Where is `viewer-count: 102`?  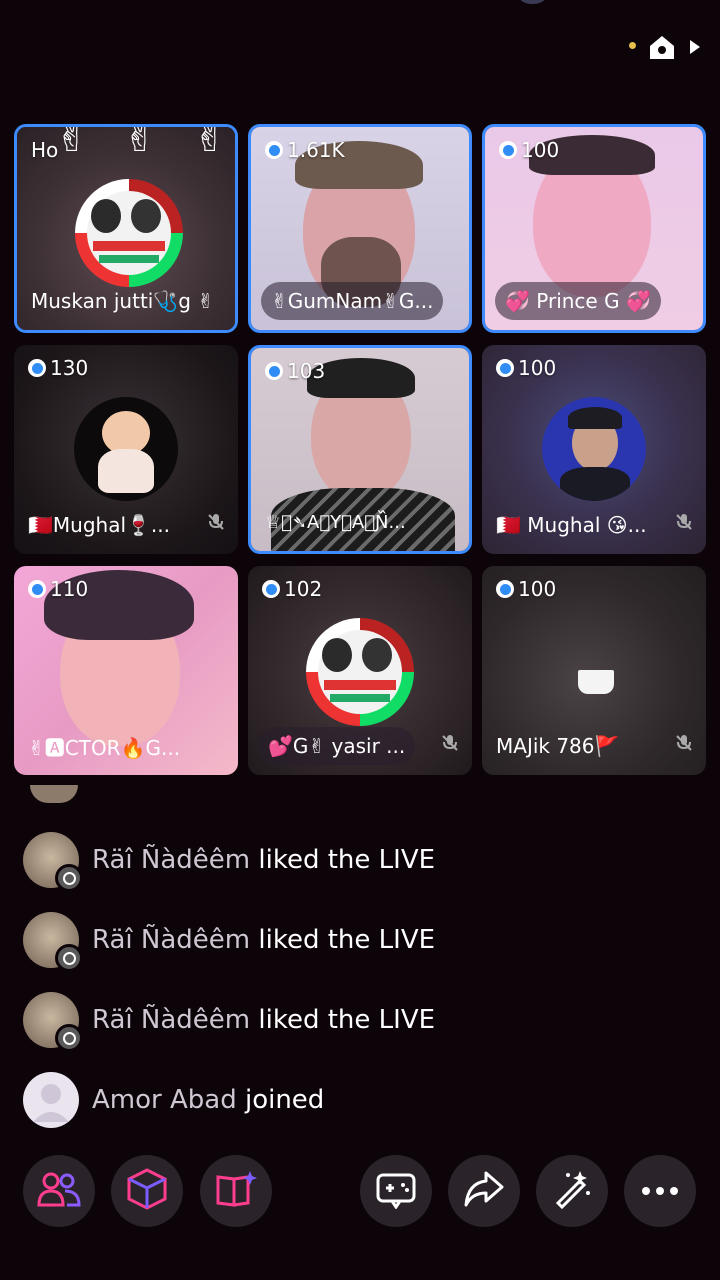
viewer-count: 102 is located at coordinates (294, 589).